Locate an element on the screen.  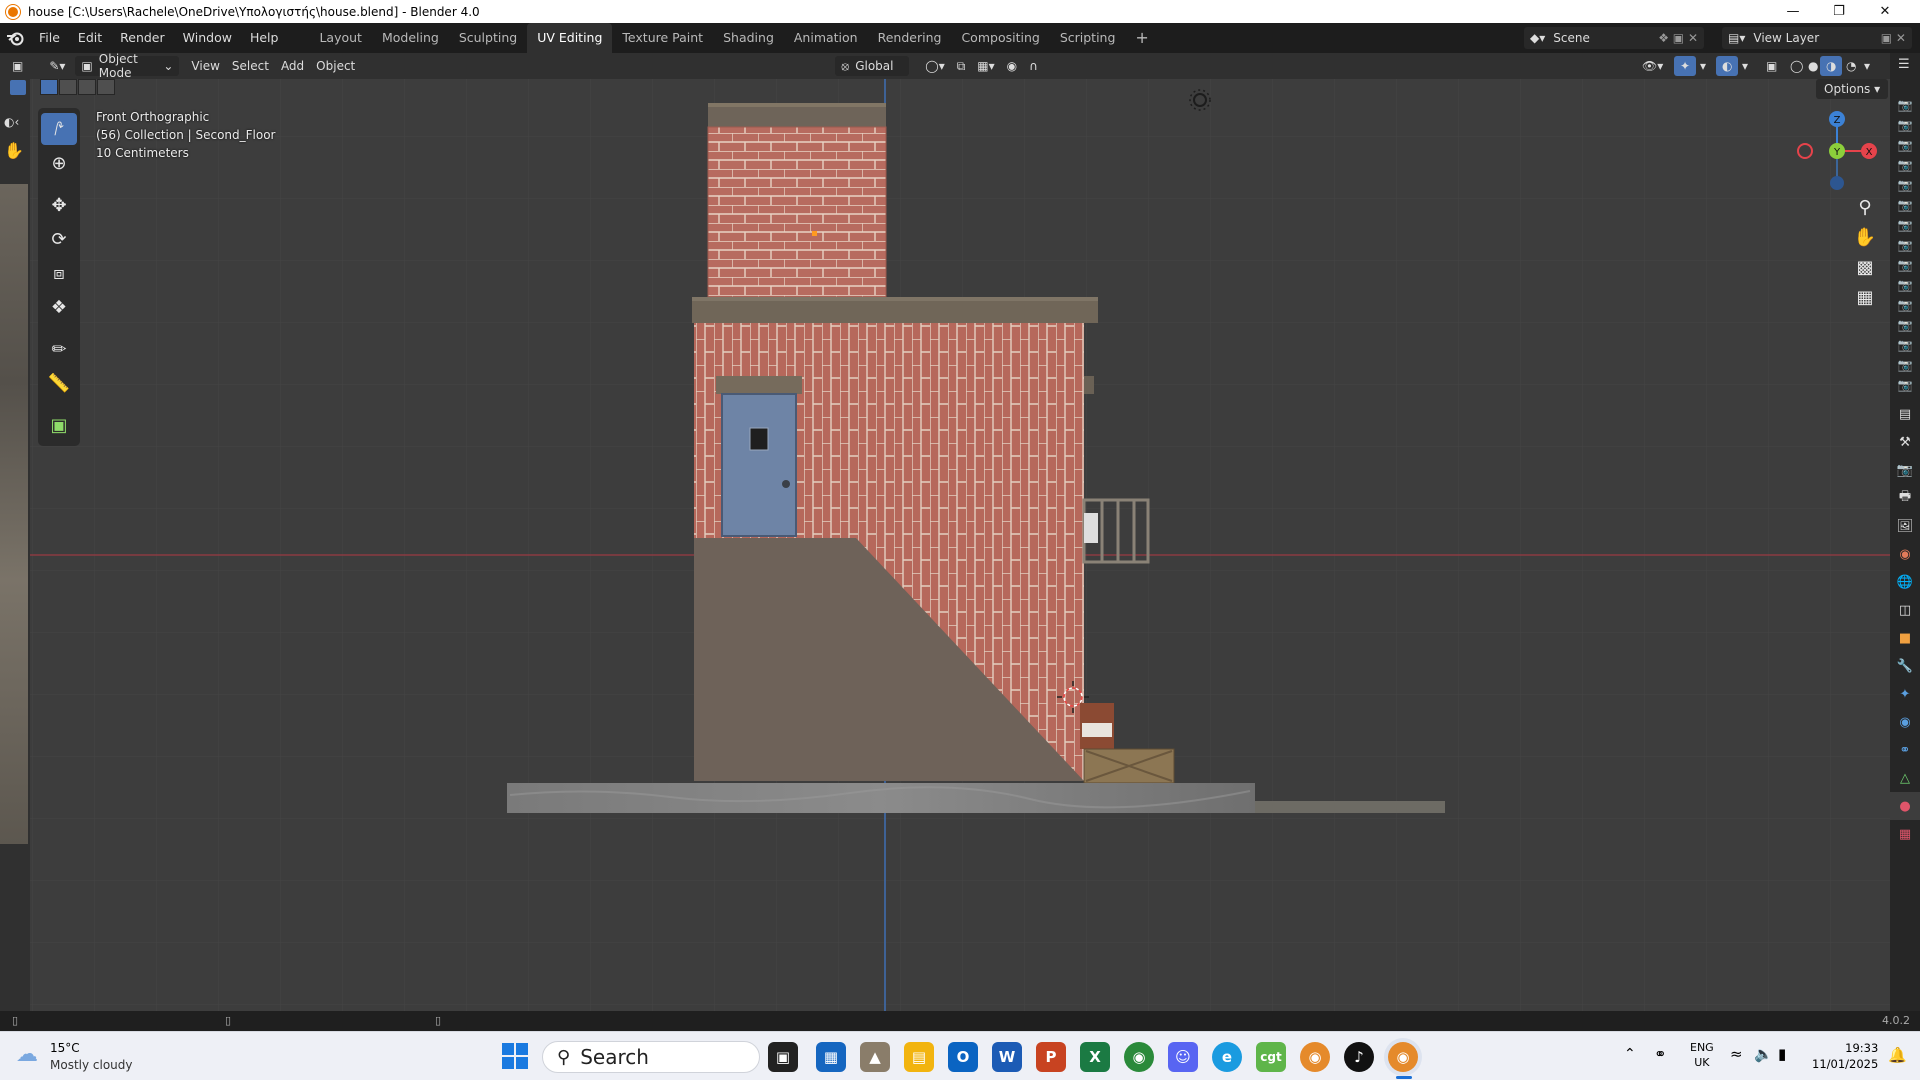
tab-layout: Layout is located at coordinates (340, 38).